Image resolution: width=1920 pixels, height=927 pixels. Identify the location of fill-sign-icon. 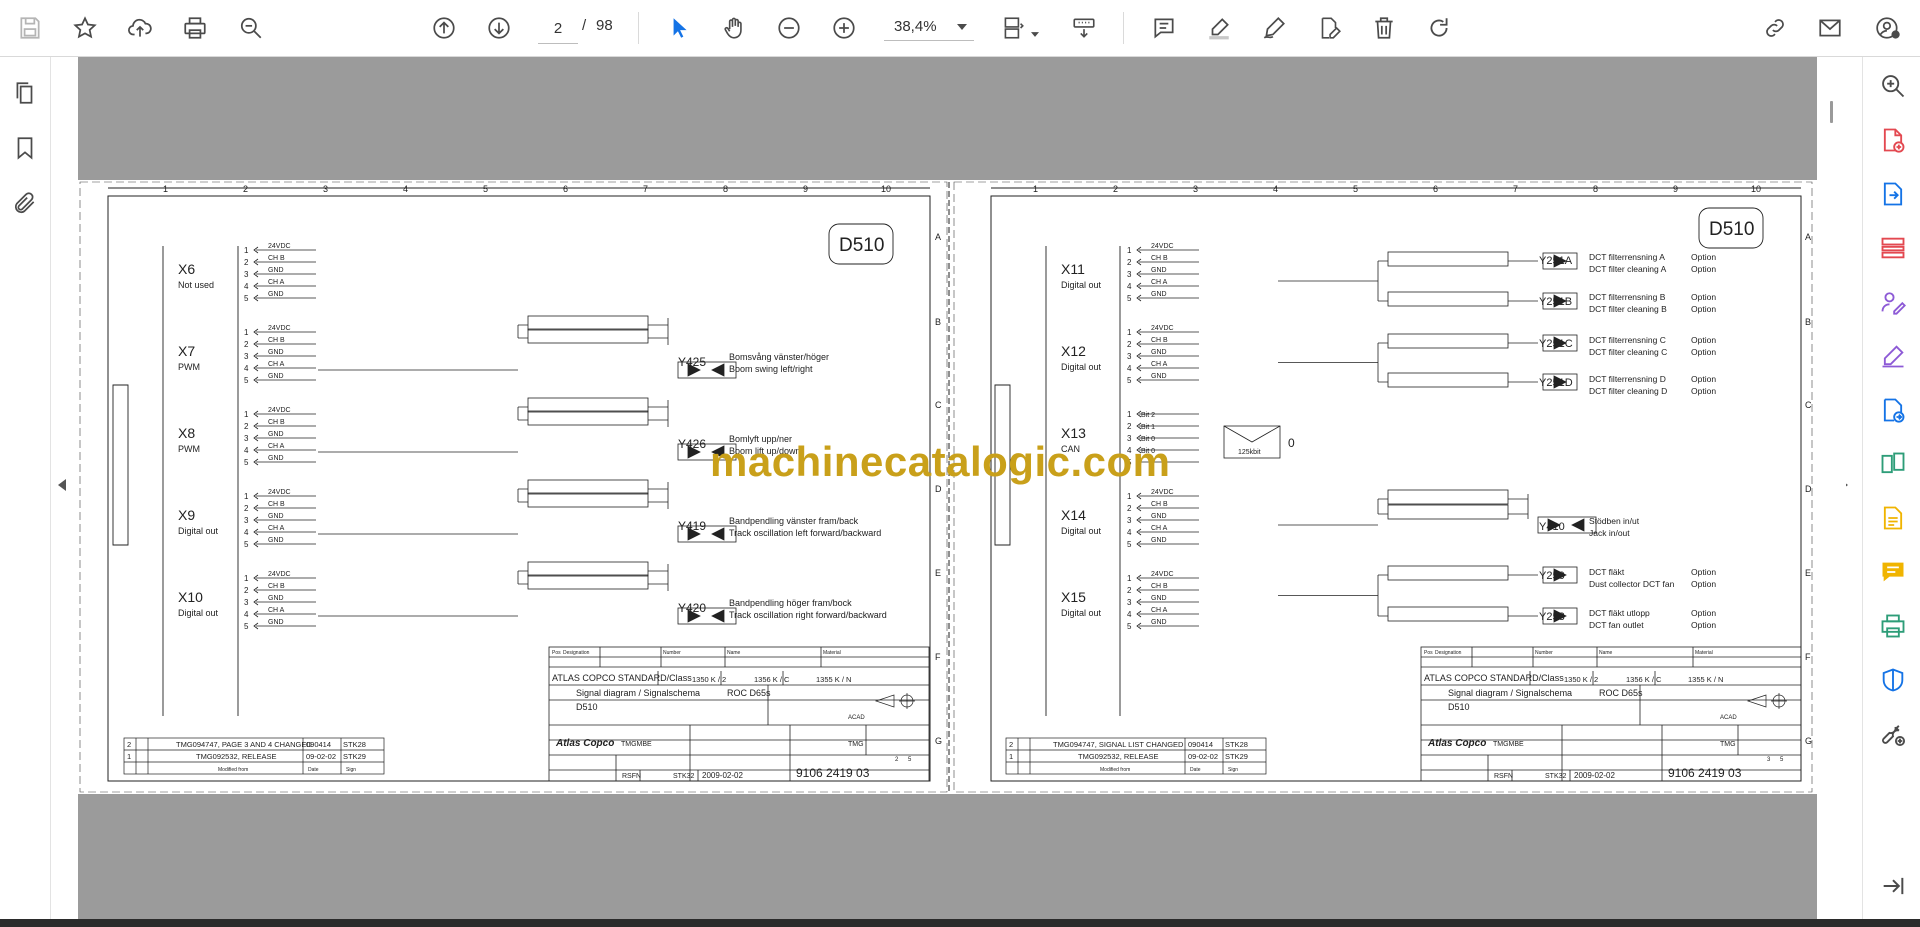
(1893, 356).